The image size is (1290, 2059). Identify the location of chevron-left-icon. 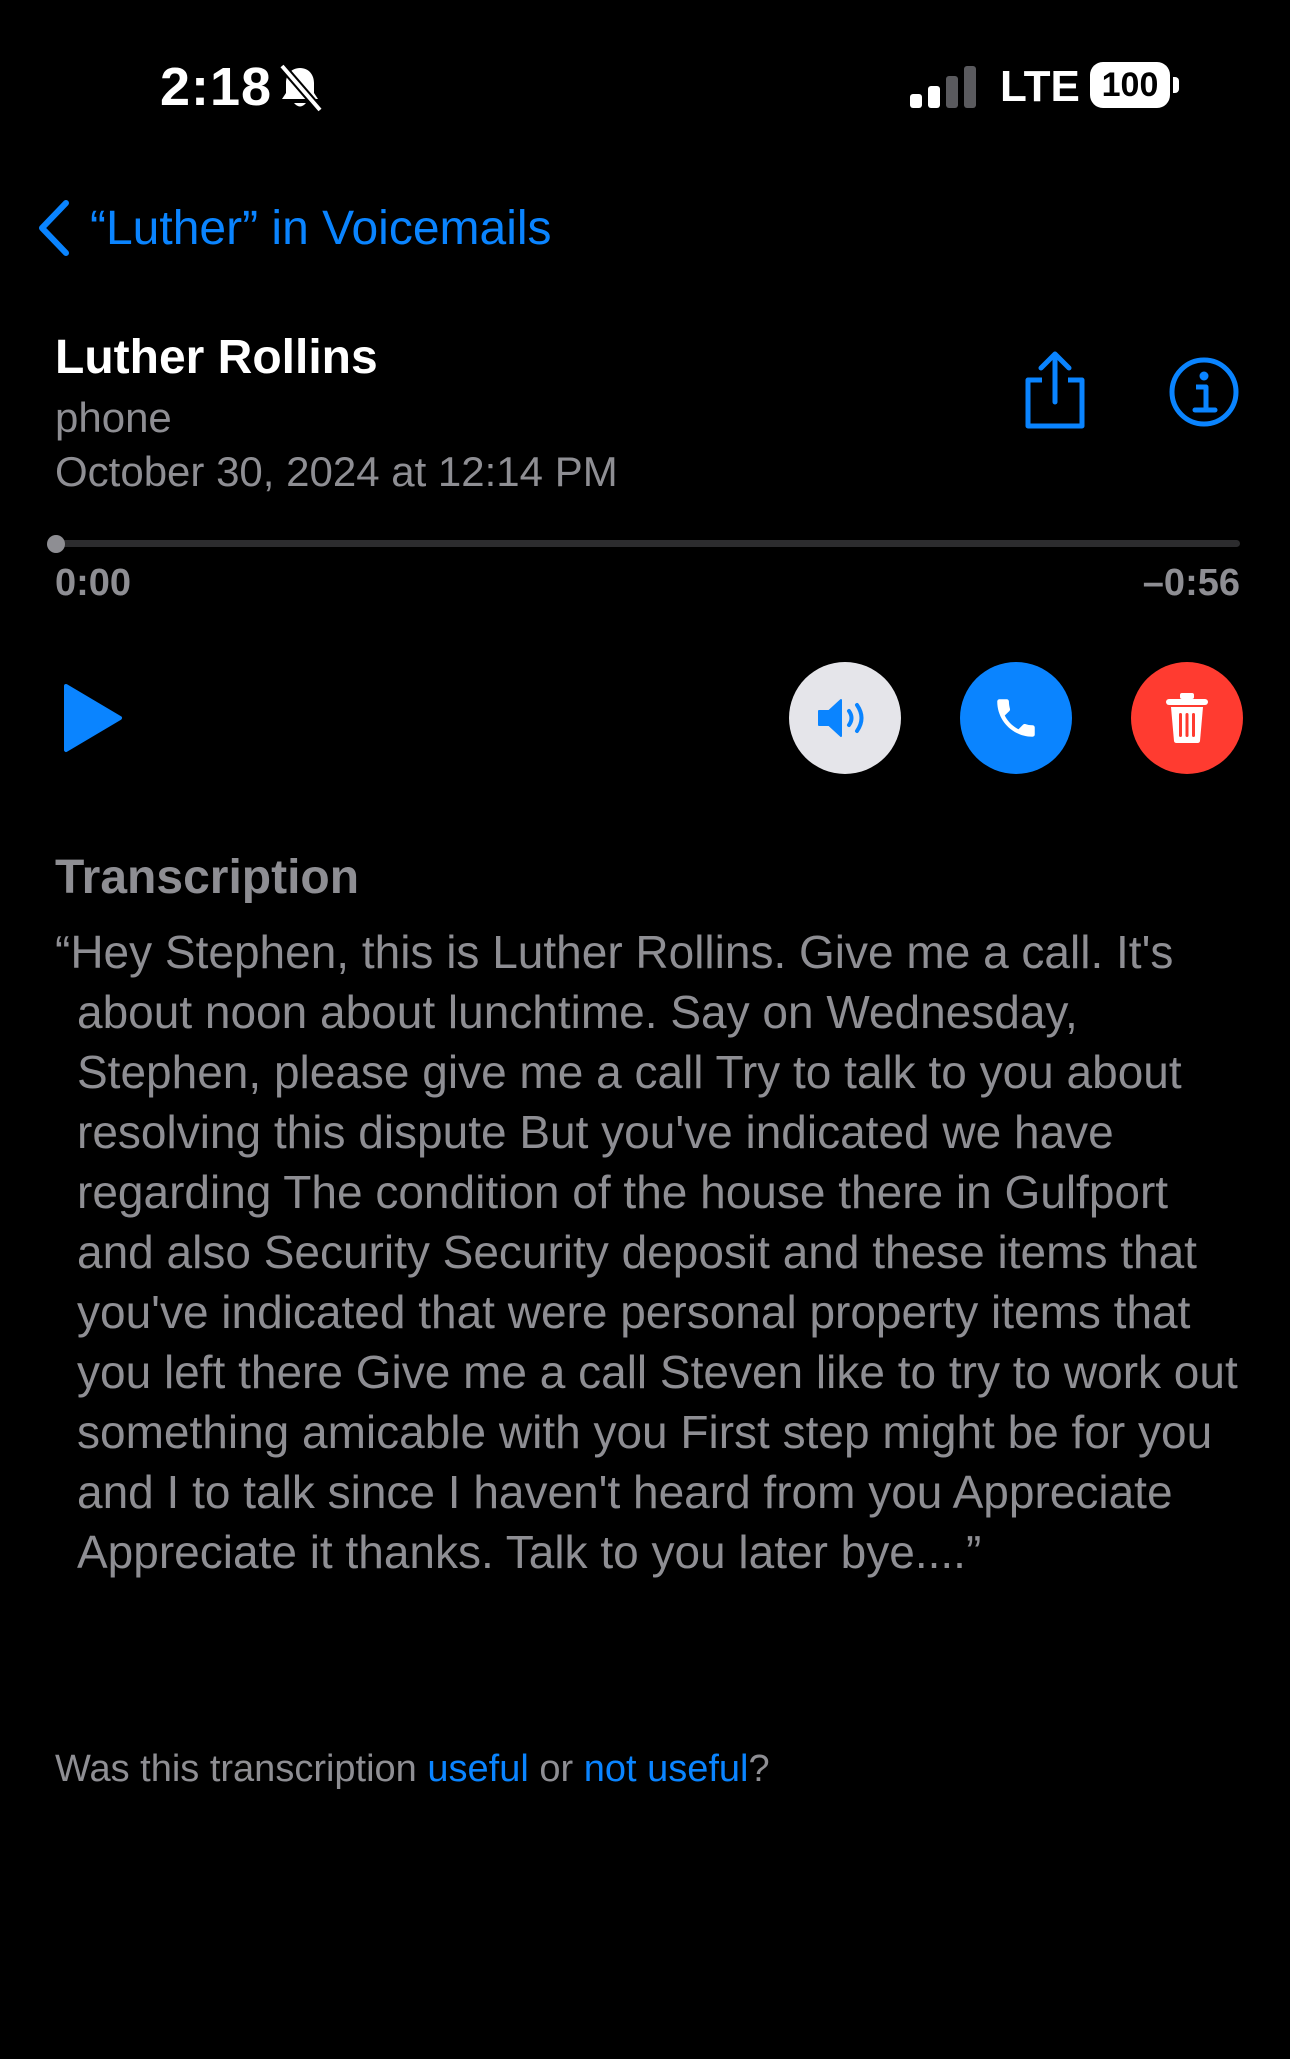
(54, 228).